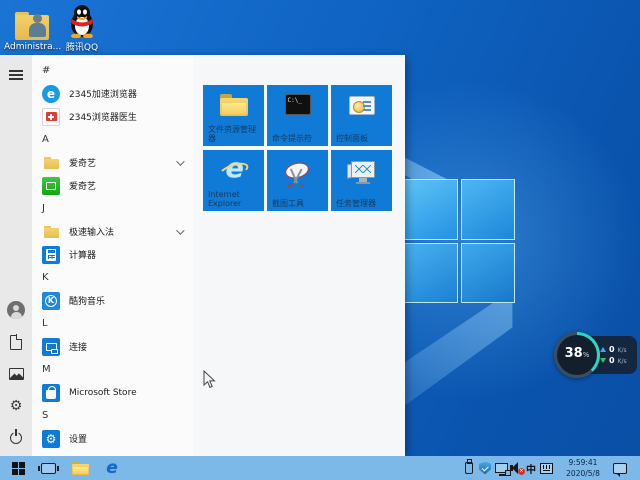 This screenshot has width=640, height=480. I want to click on expand-menu-button, so click(16, 75).